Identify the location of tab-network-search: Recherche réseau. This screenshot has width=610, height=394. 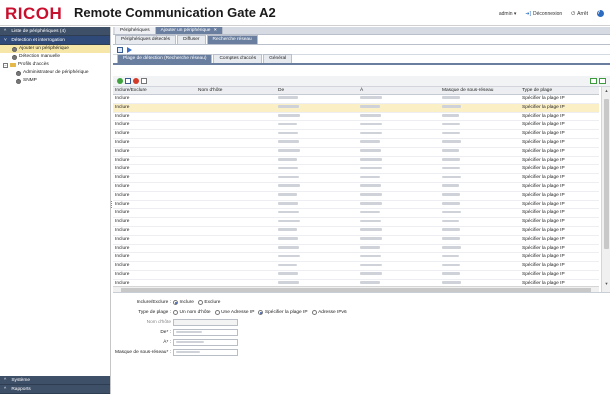
(232, 39).